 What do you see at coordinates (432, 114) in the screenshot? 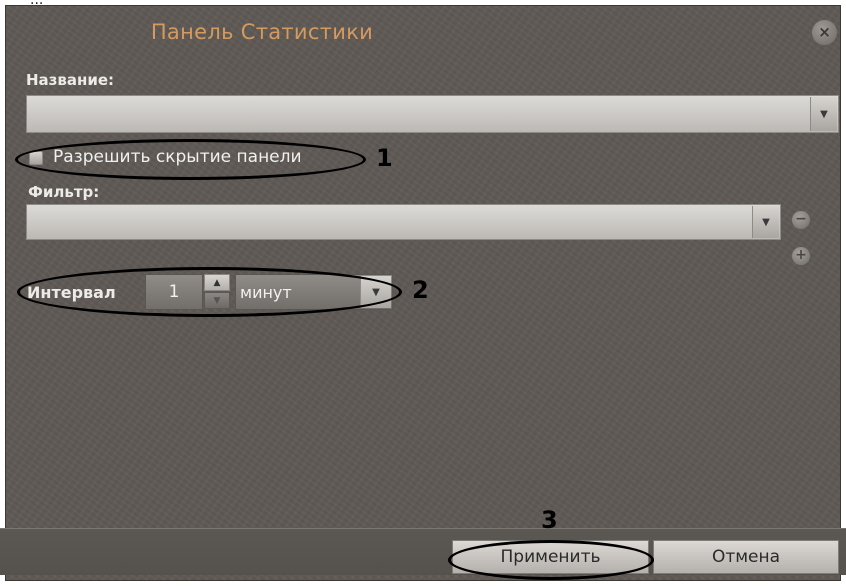
I see `name-dropdown: ▼` at bounding box center [432, 114].